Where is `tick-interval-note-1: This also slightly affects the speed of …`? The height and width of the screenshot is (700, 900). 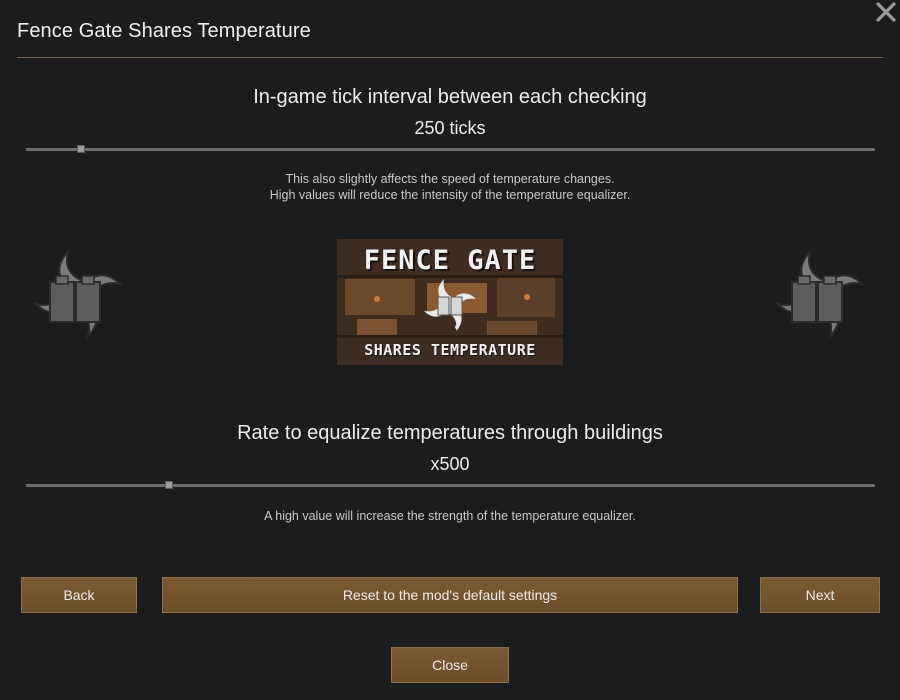 tick-interval-note-1: This also slightly affects the speed of … is located at coordinates (450, 179).